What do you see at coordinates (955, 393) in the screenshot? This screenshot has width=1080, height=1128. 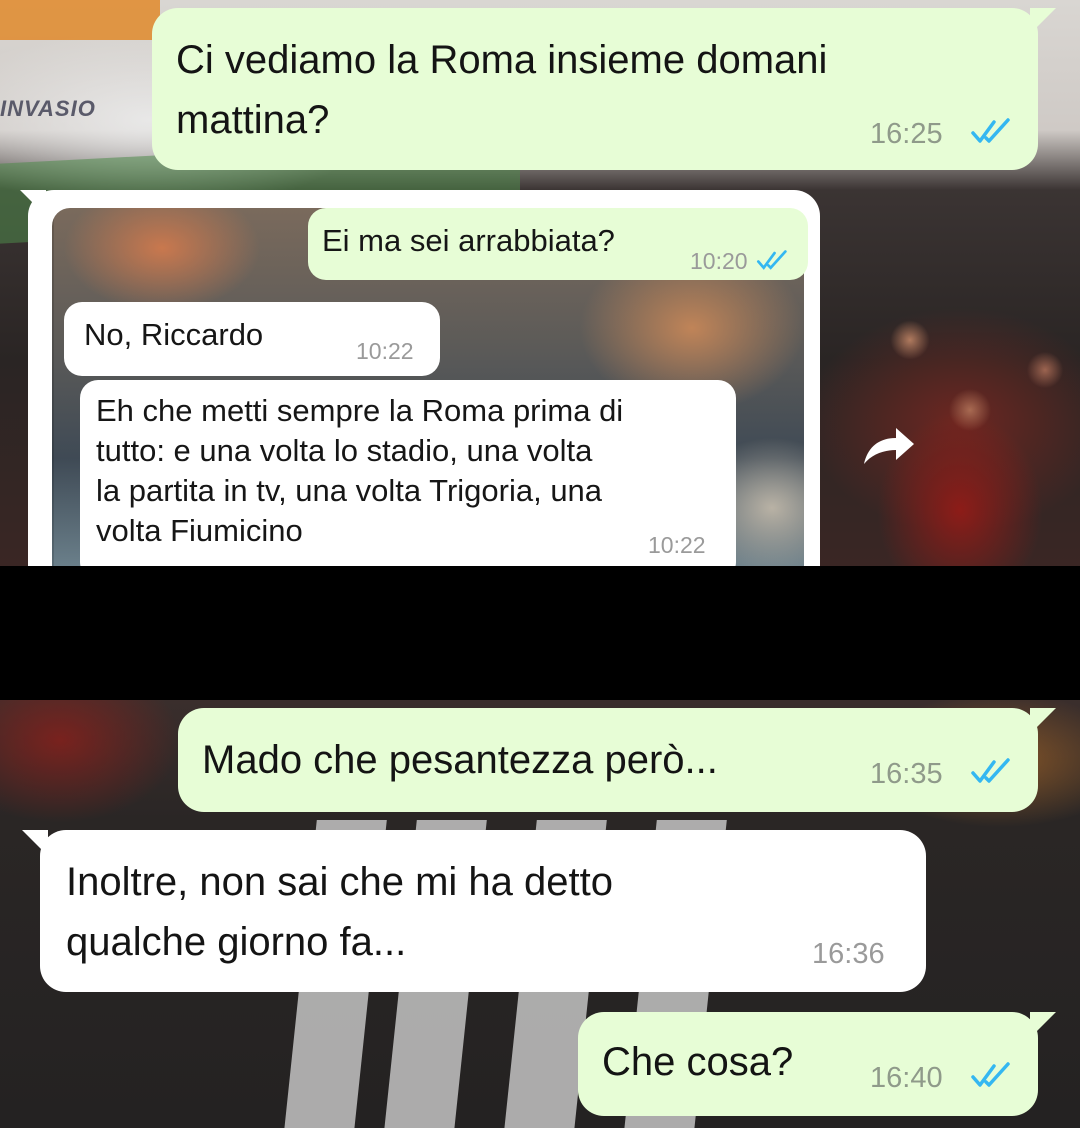 I see `wallpaper-crowd` at bounding box center [955, 393].